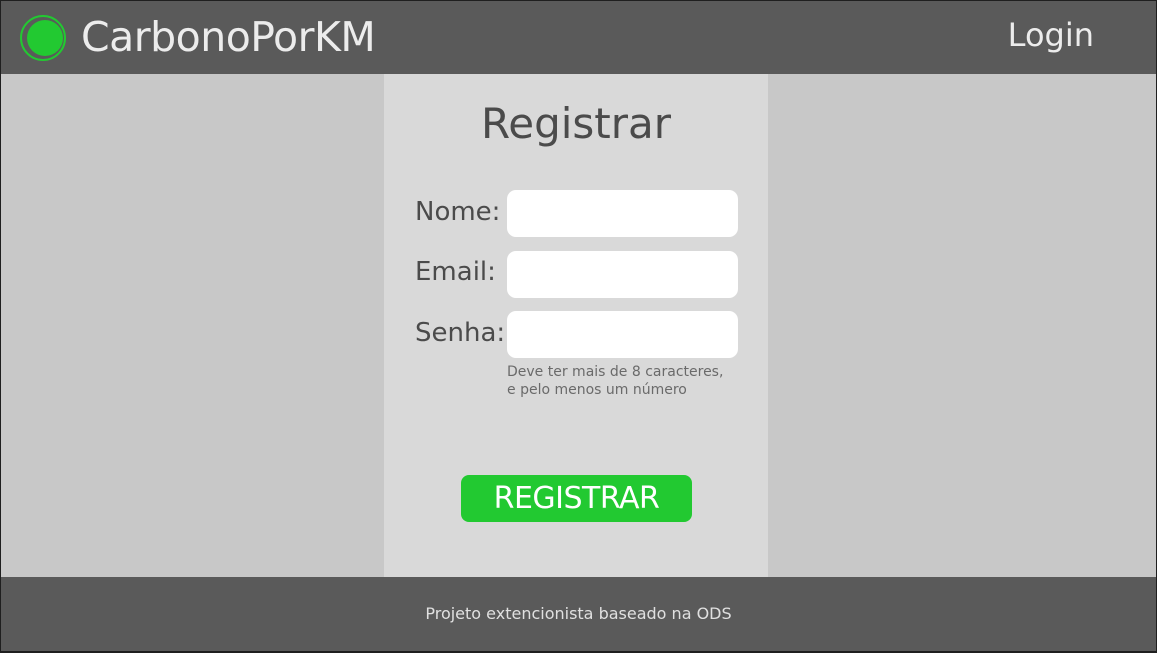 The height and width of the screenshot is (653, 1157). Describe the element at coordinates (622, 334) in the screenshot. I see `password-field` at that location.